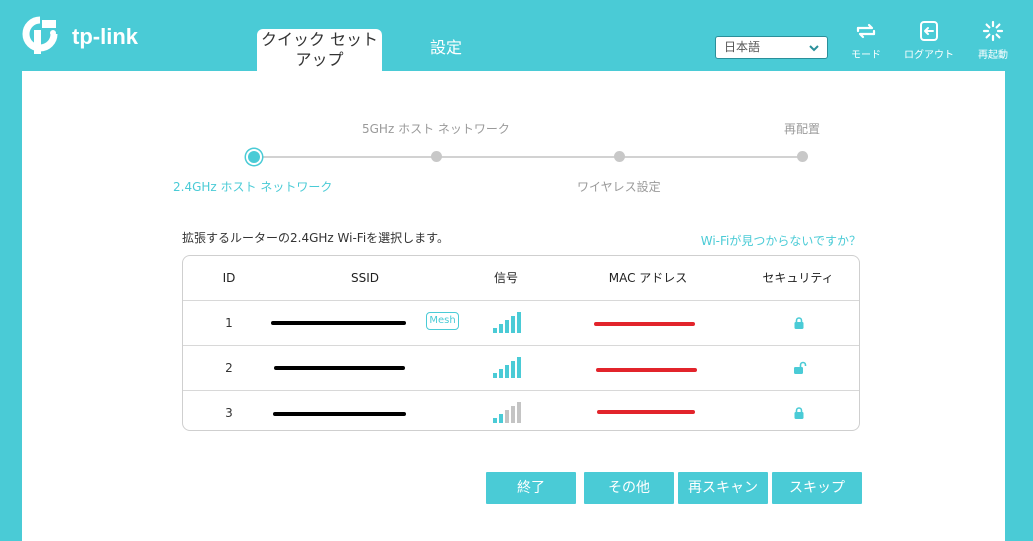 The image size is (1033, 541). What do you see at coordinates (505, 278) in the screenshot?
I see `column-header-signal: 信号` at bounding box center [505, 278].